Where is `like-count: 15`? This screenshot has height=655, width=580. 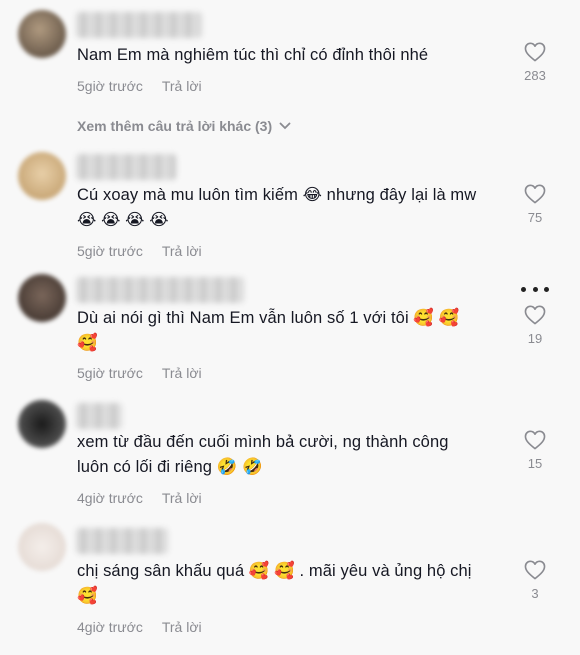
like-count: 15 is located at coordinates (535, 463).